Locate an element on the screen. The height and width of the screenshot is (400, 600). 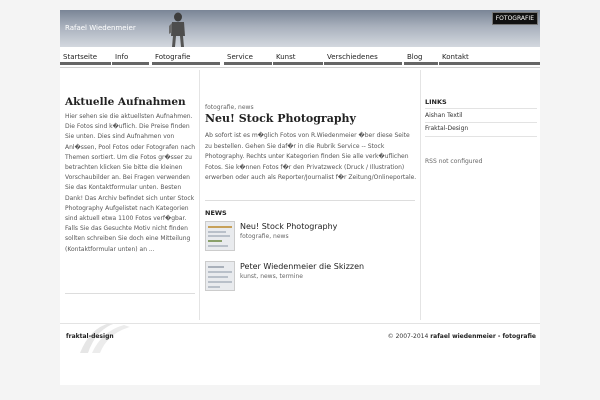
links-heading: LINKS is located at coordinates (436, 102).